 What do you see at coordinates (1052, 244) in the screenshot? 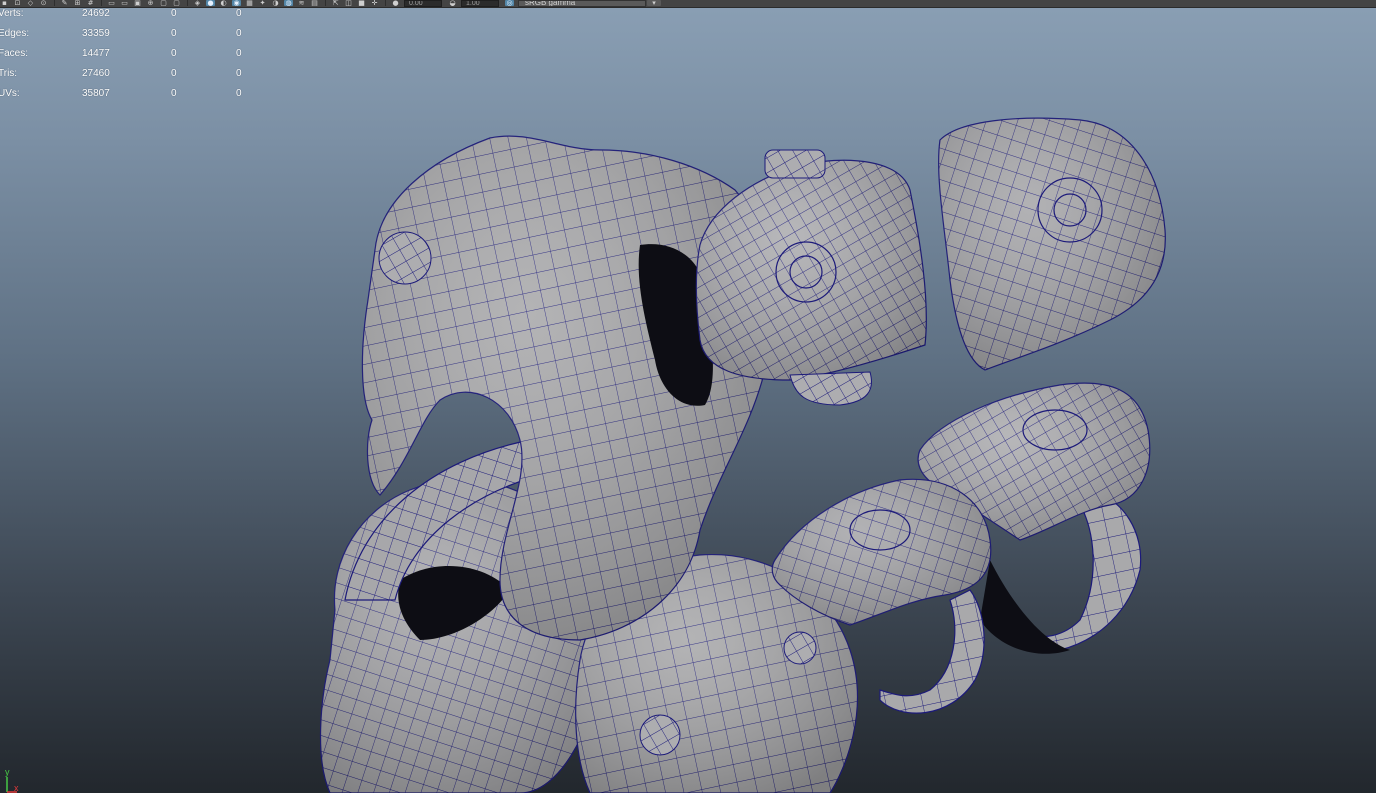
I see `arm-pad-upper-mesh` at bounding box center [1052, 244].